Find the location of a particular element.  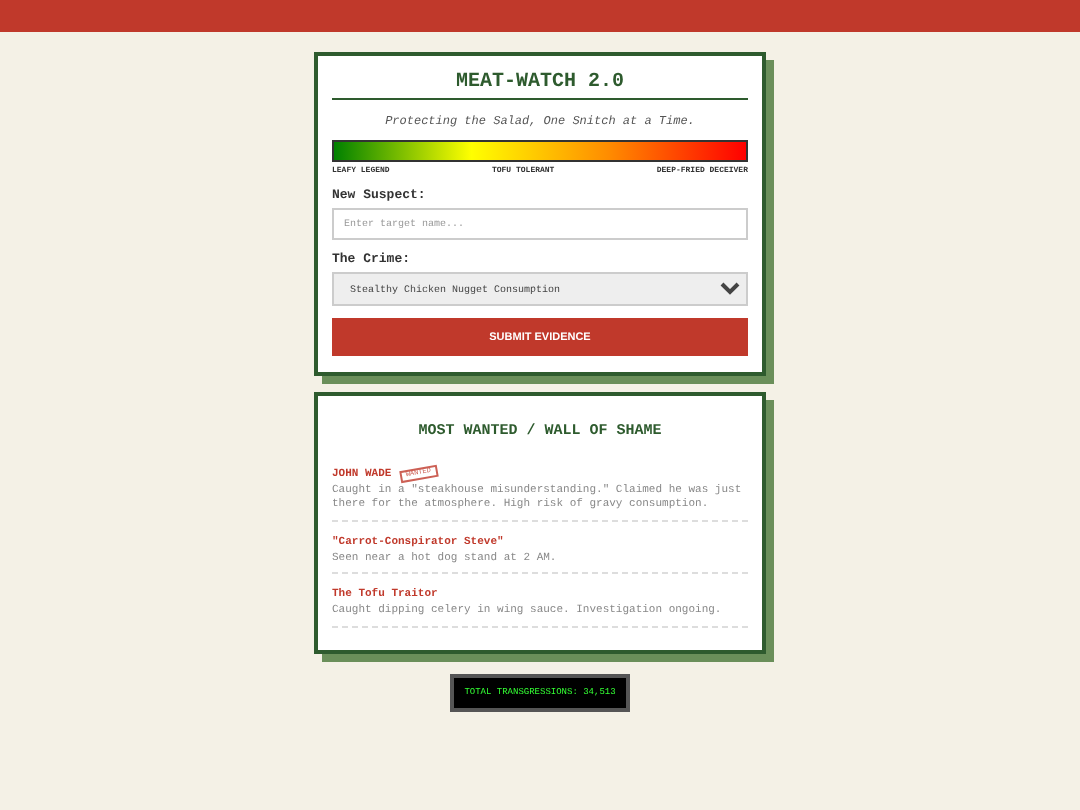

app-title: MEAT-WATCH 2.0 is located at coordinates (540, 86).